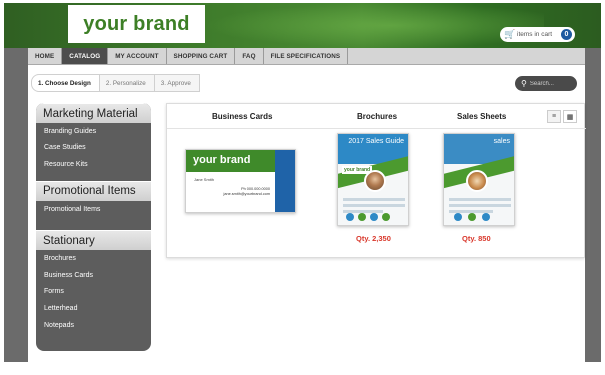 The height and width of the screenshot is (375, 605). I want to click on nav-faq: FAQ, so click(249, 56).